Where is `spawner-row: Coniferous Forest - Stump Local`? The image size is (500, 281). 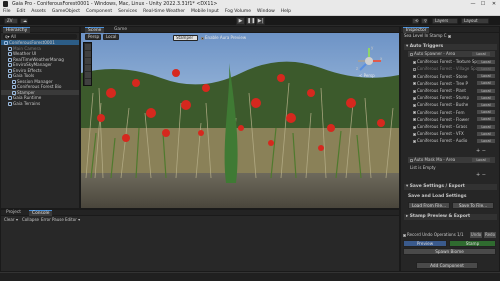 spawner-row: Coniferous Forest - Stump Local is located at coordinates (454, 97).